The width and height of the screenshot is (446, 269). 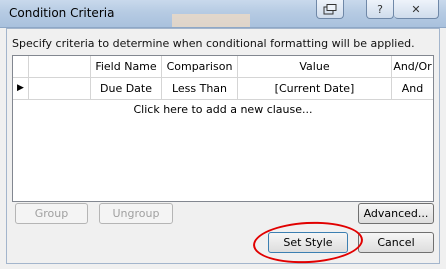 I want to click on set-style-button: Set Style, so click(x=308, y=242).